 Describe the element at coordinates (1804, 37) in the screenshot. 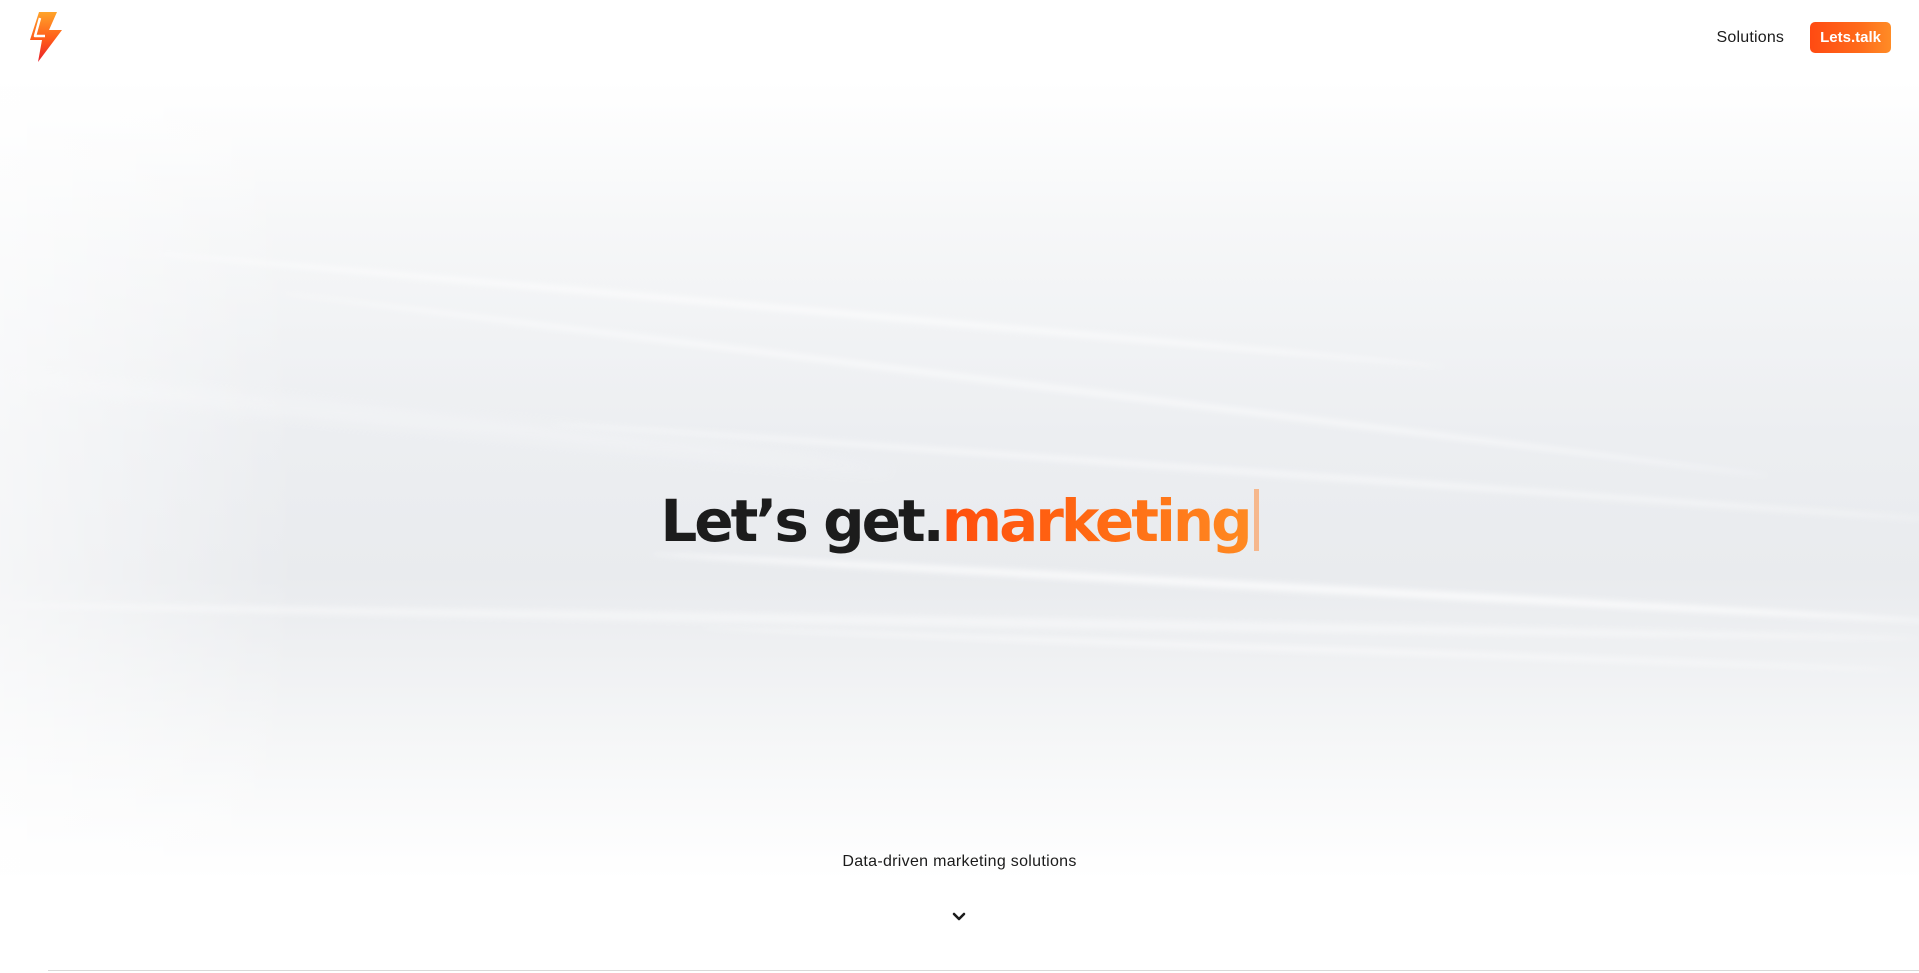

I see `main-navigation: Solutions Lets.talk` at that location.